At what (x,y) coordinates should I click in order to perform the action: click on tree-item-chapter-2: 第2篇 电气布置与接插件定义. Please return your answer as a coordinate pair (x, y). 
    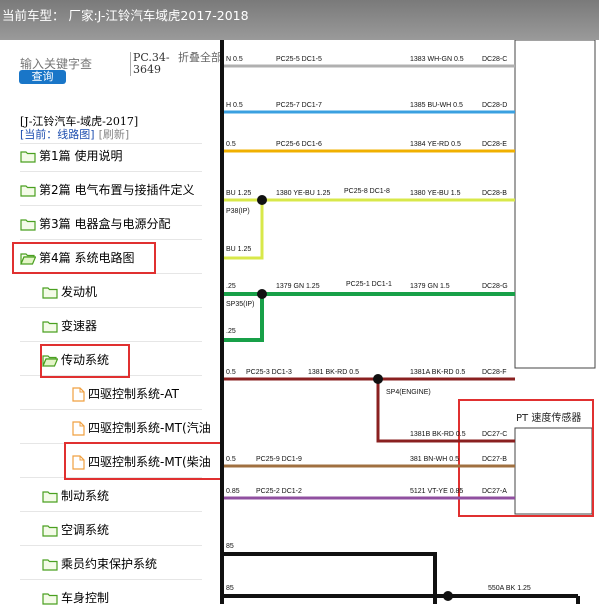
    Looking at the image, I should click on (107, 190).